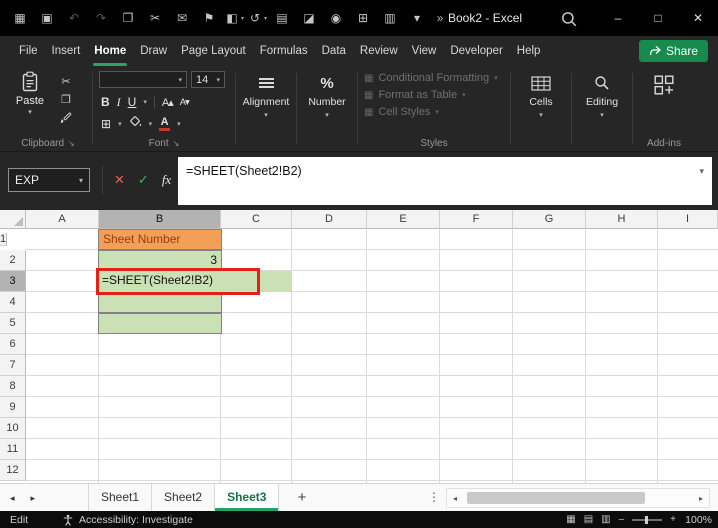  Describe the element at coordinates (13, 260) in the screenshot. I see `row-header-2: 2` at that location.